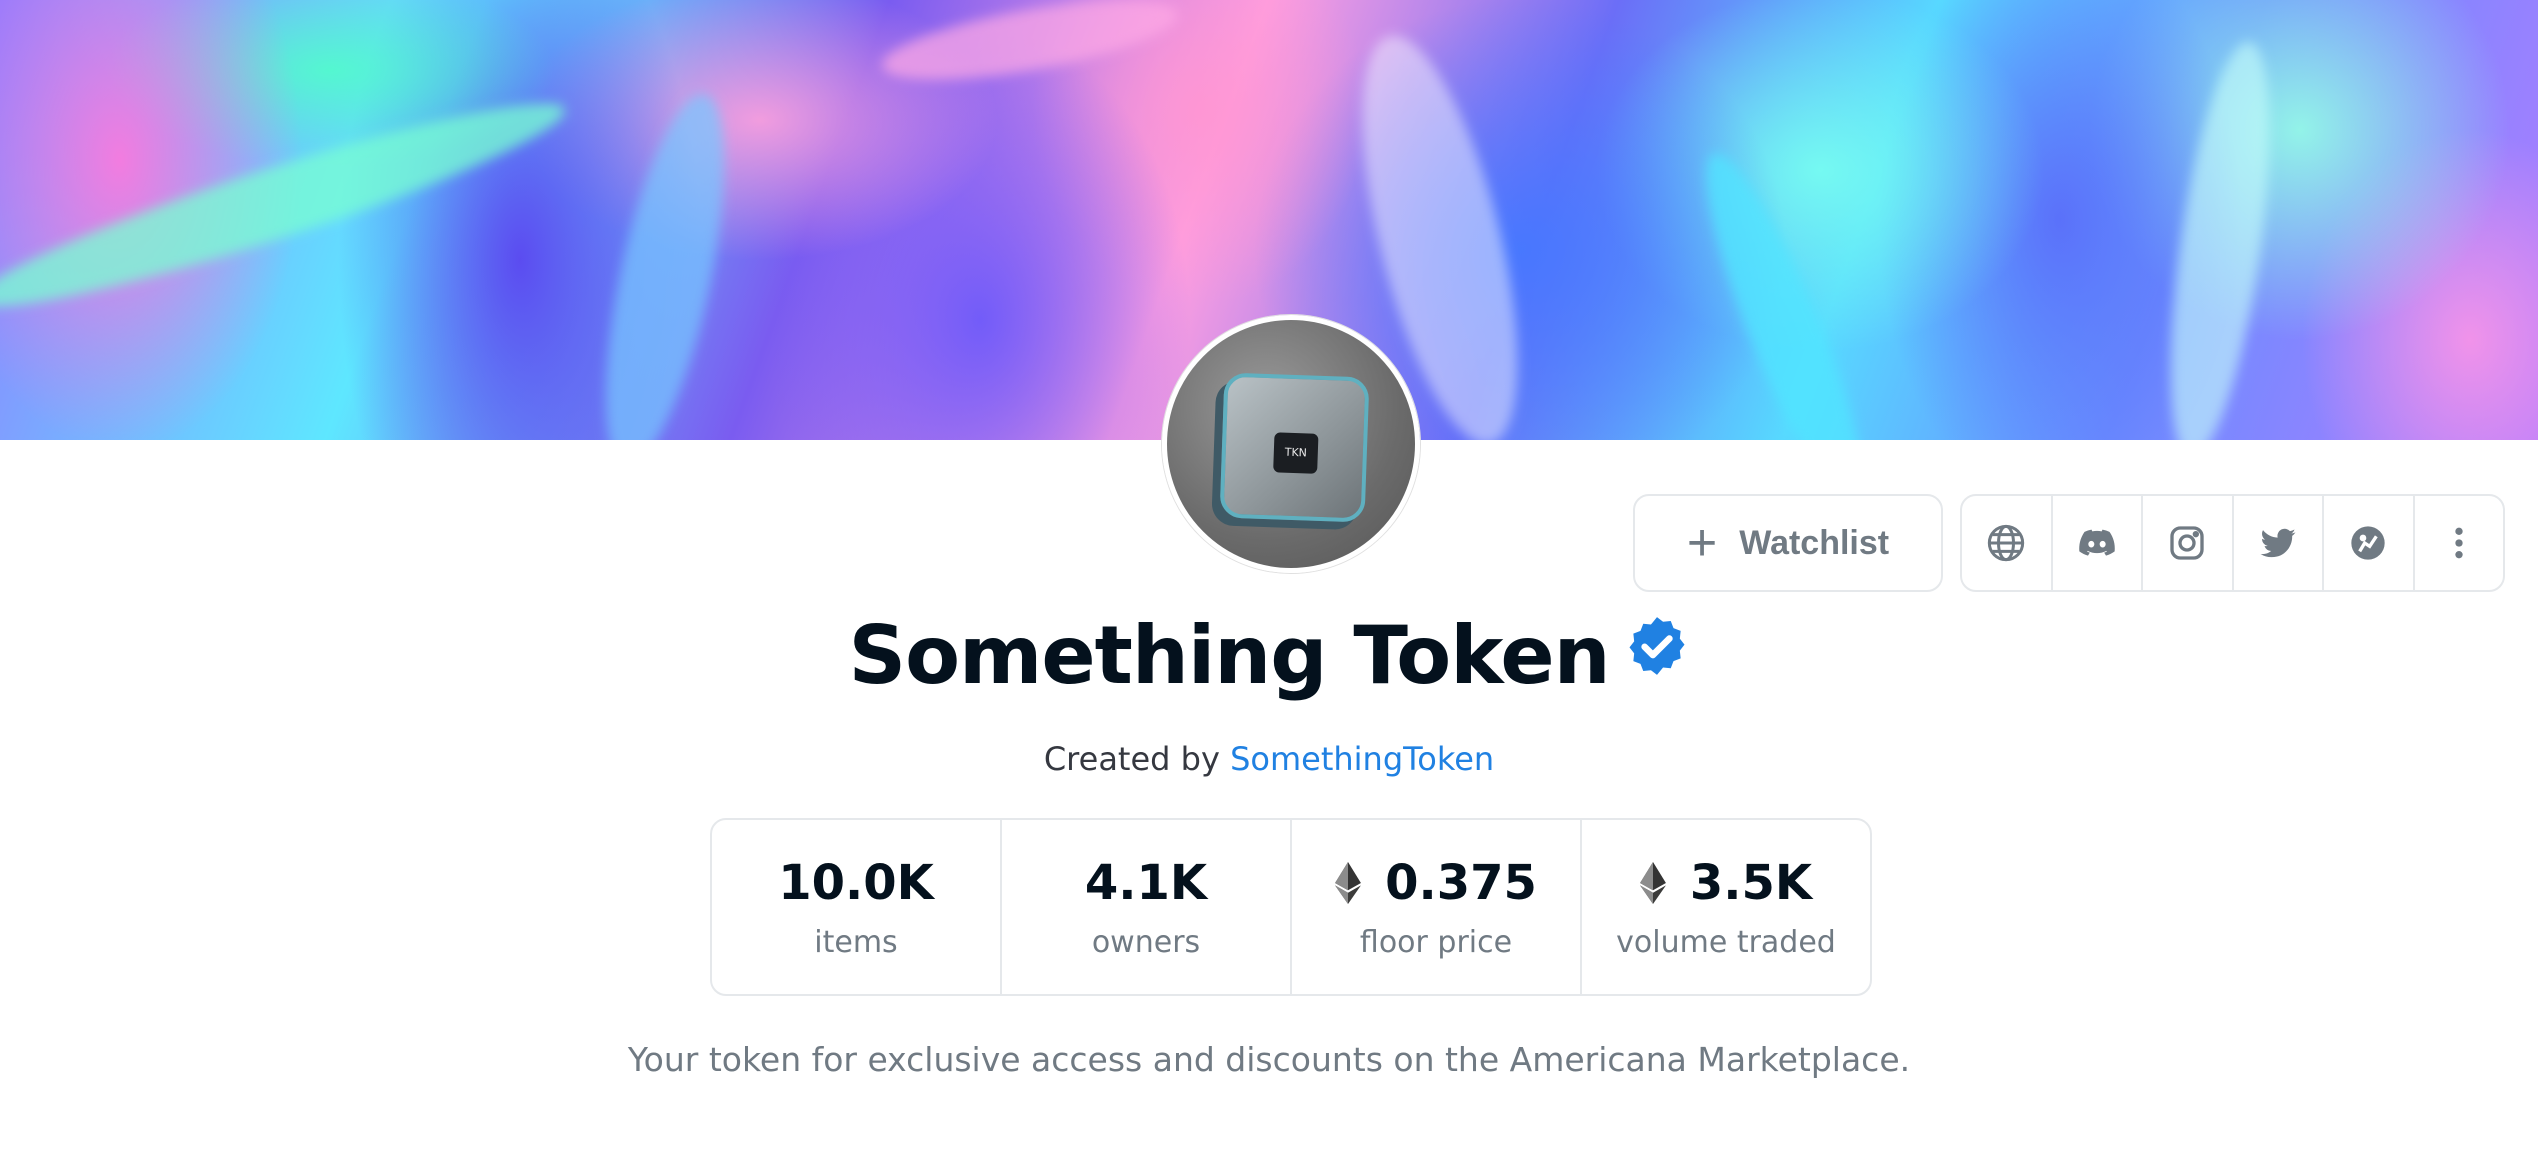 The height and width of the screenshot is (1158, 2538). I want to click on social-links-group, so click(2232, 543).